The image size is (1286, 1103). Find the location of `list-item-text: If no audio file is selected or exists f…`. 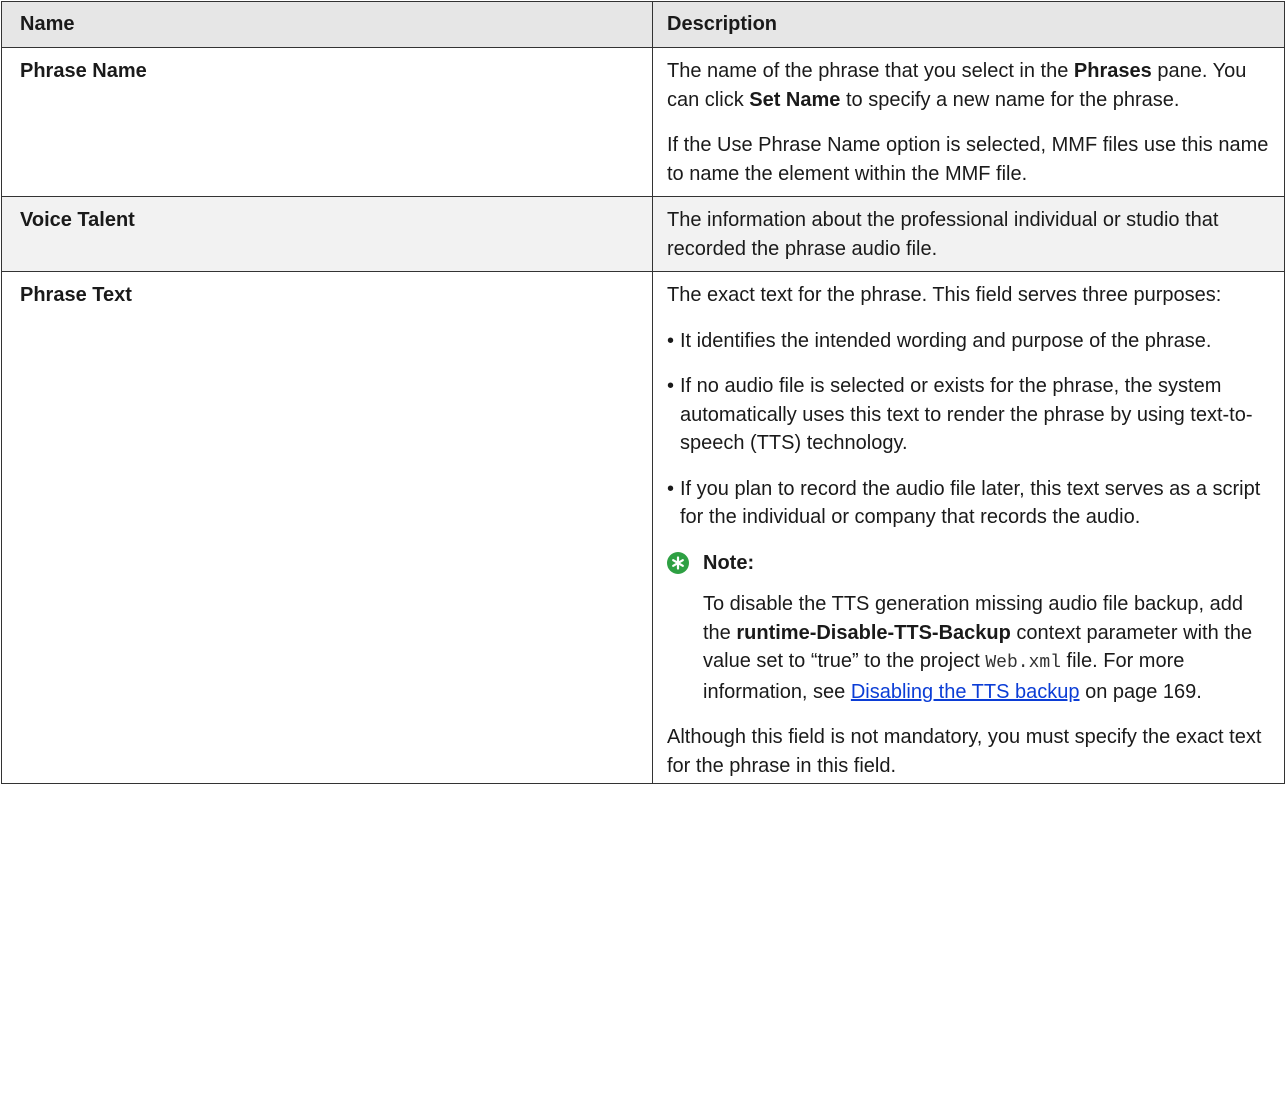

list-item-text: If no audio file is selected or exists f… is located at coordinates (966, 414).